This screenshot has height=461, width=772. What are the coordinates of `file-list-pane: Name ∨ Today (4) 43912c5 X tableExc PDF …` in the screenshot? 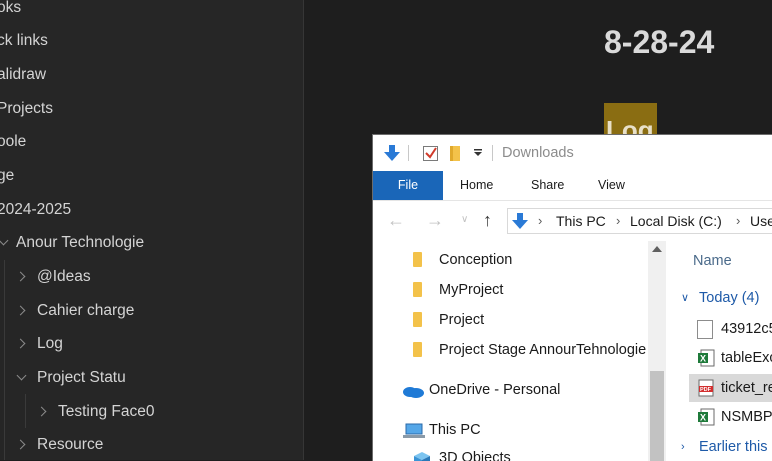 It's located at (719, 351).